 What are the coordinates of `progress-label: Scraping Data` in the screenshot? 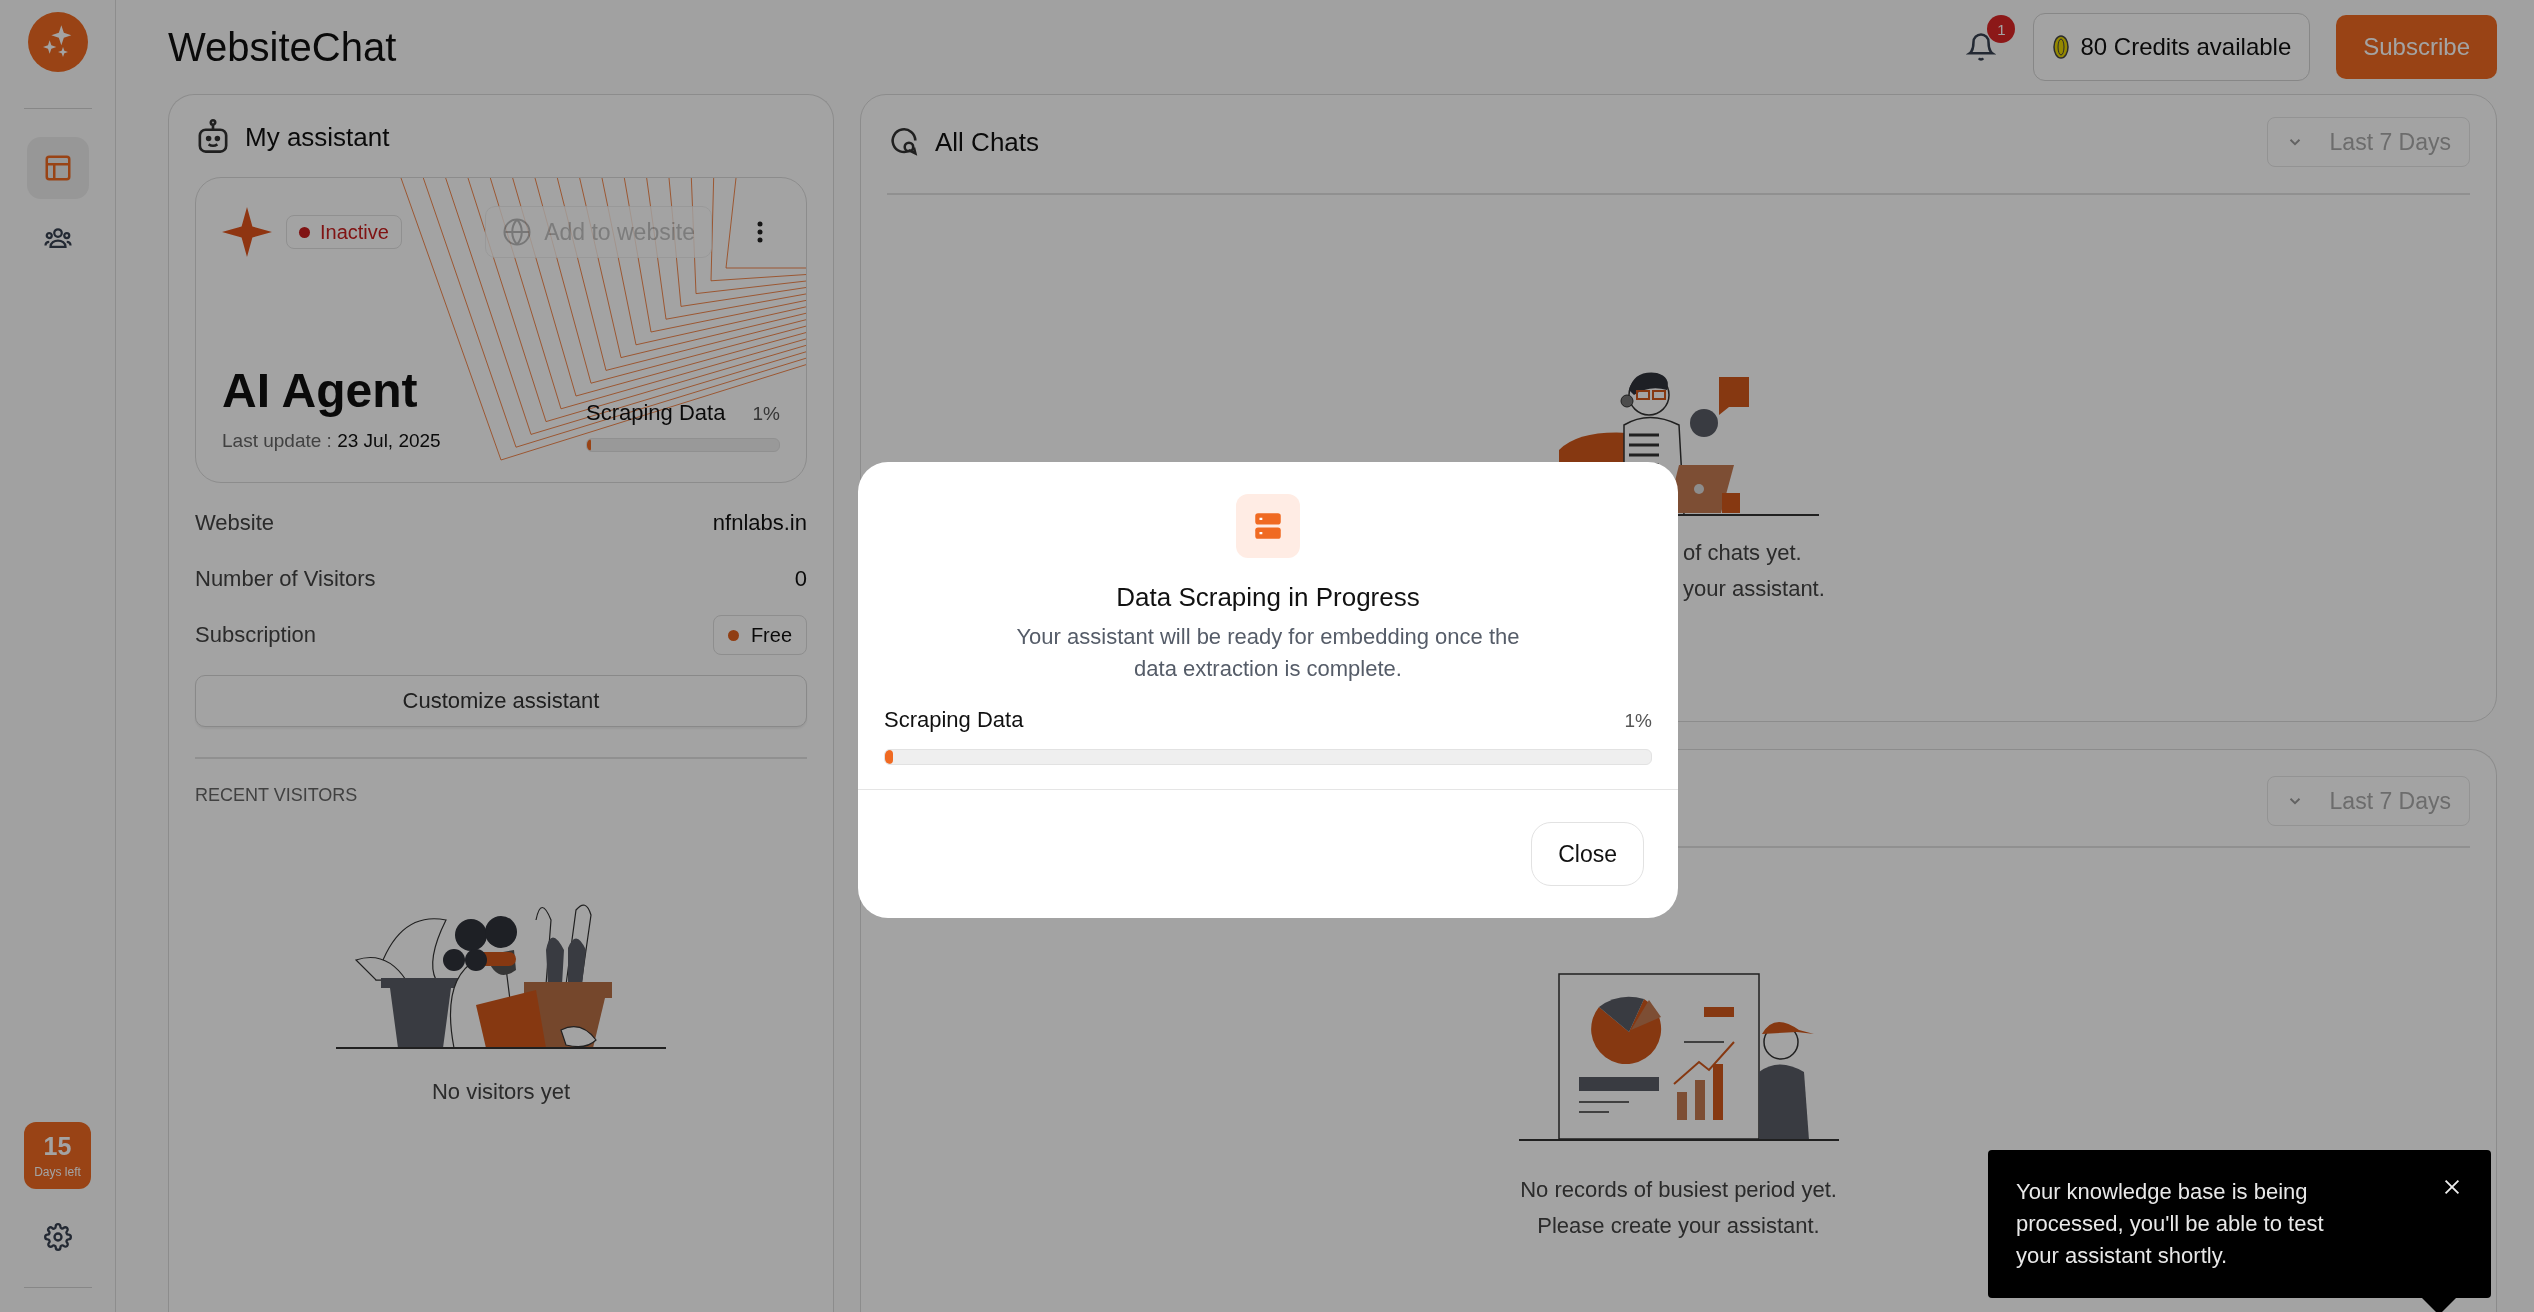 It's located at (954, 720).